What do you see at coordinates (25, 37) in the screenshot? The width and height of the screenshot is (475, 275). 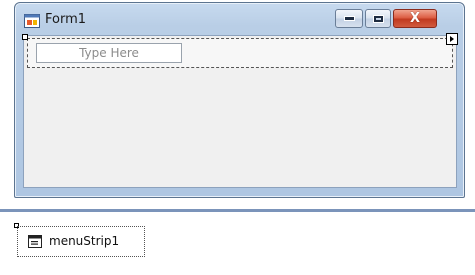 I see `form-resize-handle` at bounding box center [25, 37].